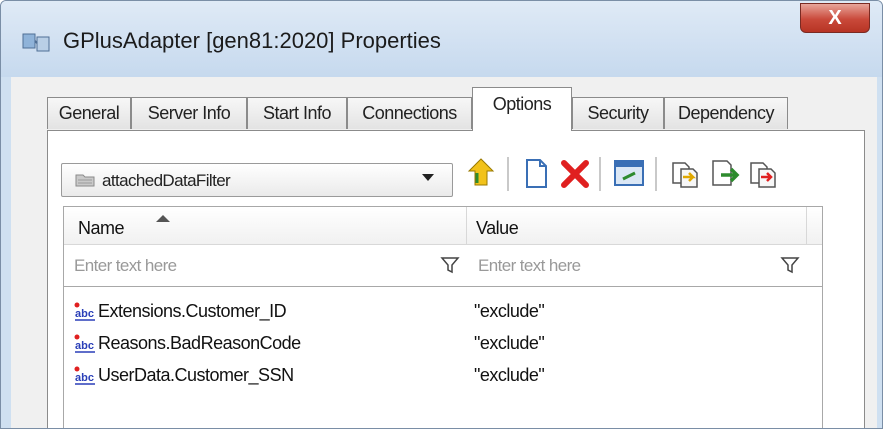 Image resolution: width=883 pixels, height=429 pixels. I want to click on close-button: X, so click(835, 18).